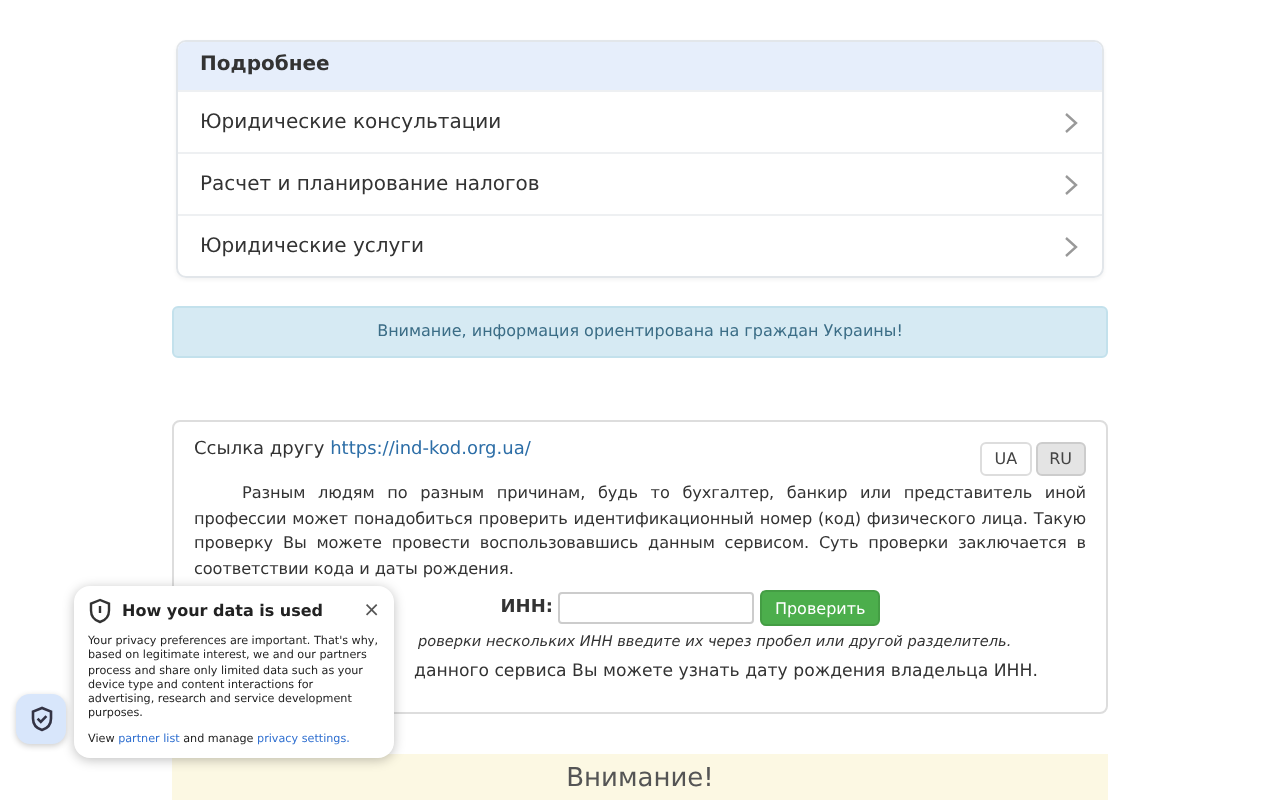 The width and height of the screenshot is (1280, 800). Describe the element at coordinates (640, 66) in the screenshot. I see `menu-title: Подробнее` at that location.